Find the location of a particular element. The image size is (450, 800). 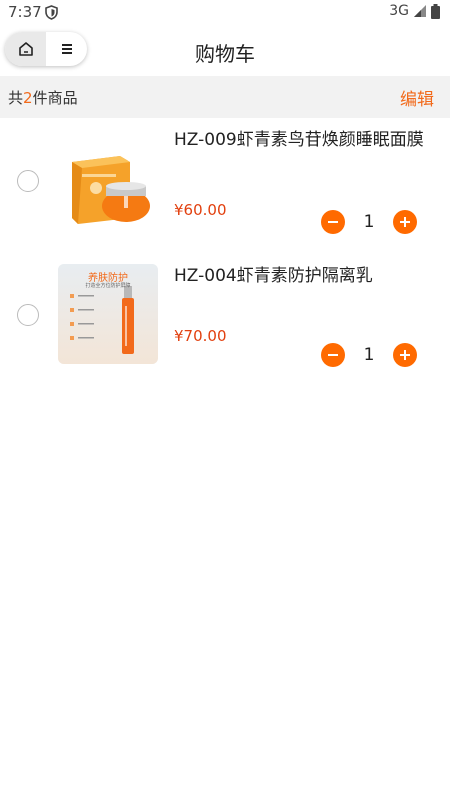

page-title: 购物车 is located at coordinates (225, 54).